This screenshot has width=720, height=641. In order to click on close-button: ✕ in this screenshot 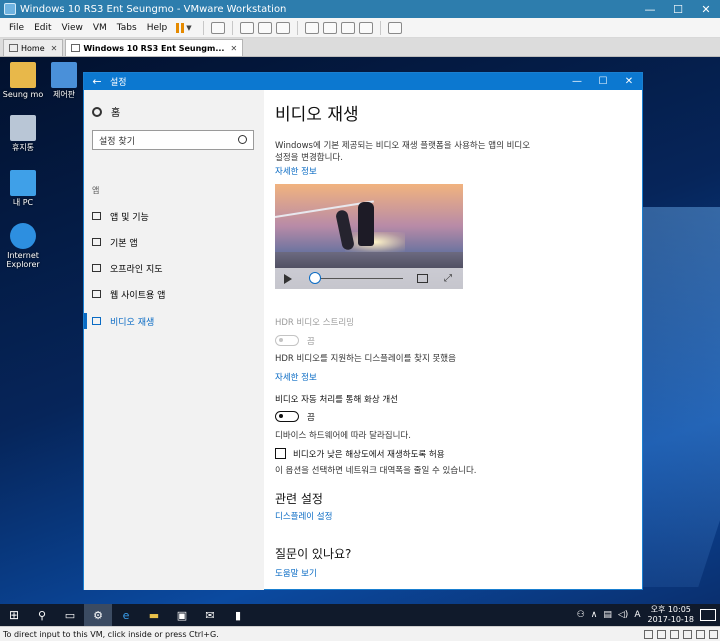, I will do `click(706, 9)`.